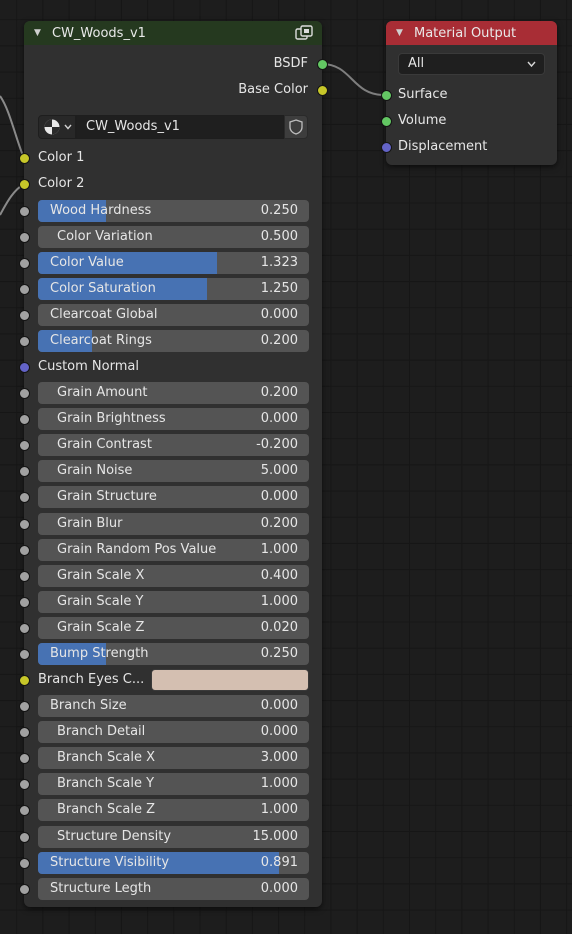  What do you see at coordinates (386, 147) in the screenshot?
I see `input-displacement-socket` at bounding box center [386, 147].